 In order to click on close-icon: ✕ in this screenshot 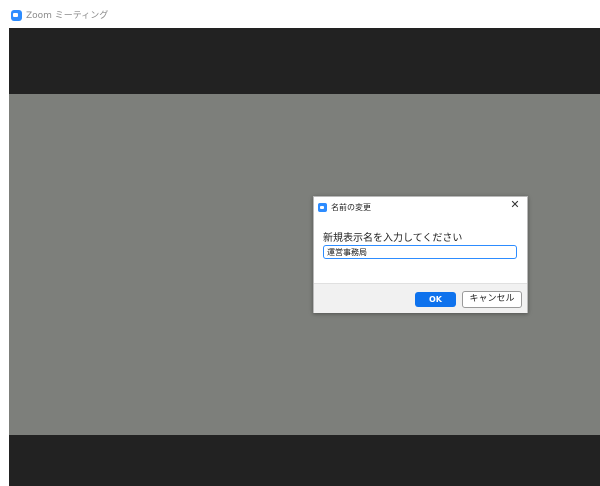, I will do `click(515, 205)`.